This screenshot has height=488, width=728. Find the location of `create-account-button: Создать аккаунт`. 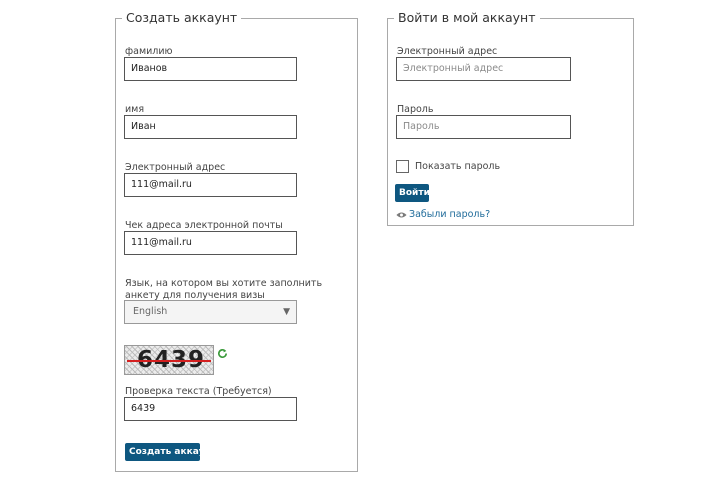

create-account-button: Создать аккаунт is located at coordinates (170, 452).